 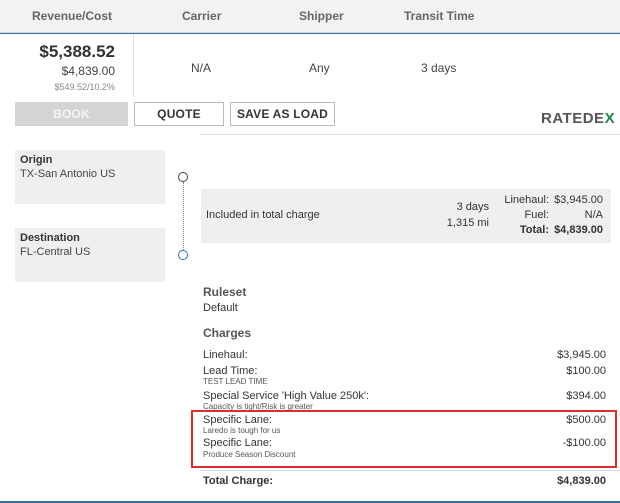 I want to click on summary-days: 3 days, so click(x=472, y=207).